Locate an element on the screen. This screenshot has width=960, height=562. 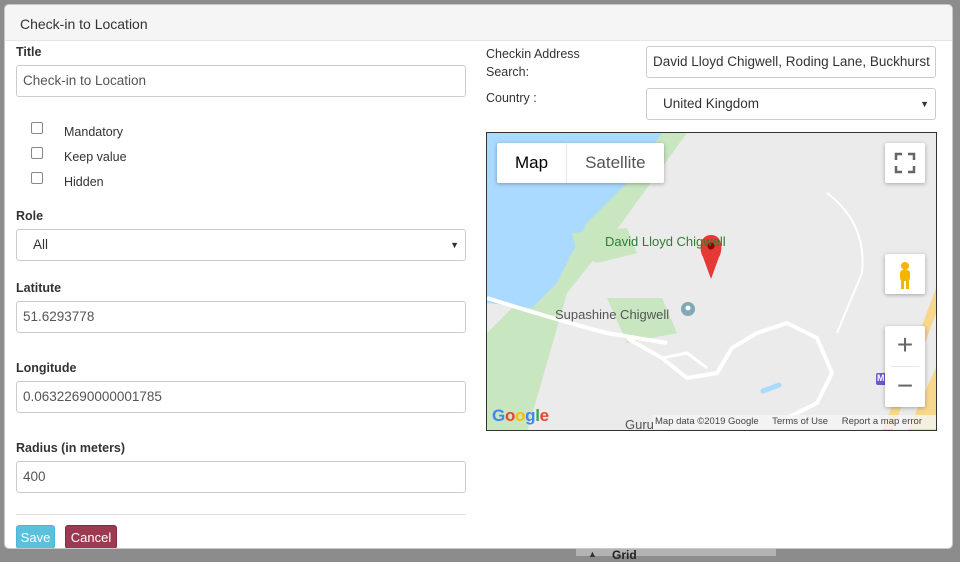
mandatory-label: Mandatory is located at coordinates (94, 132).